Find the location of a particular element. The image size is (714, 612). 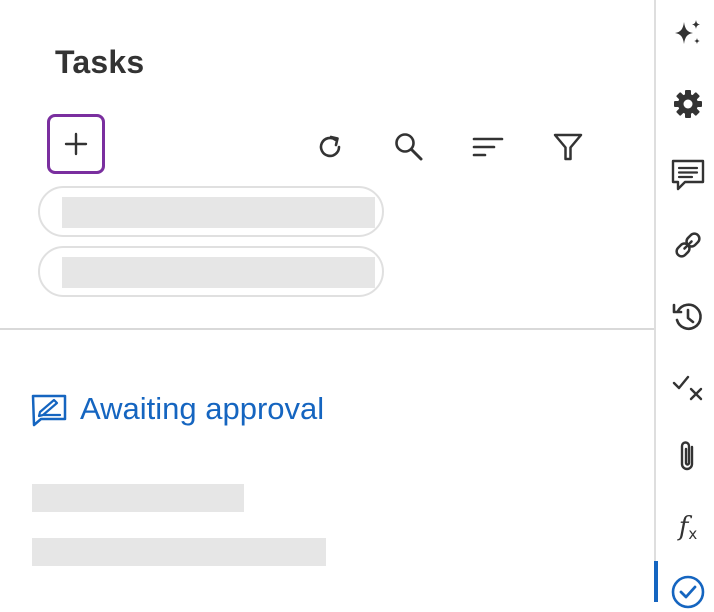

active-indicator is located at coordinates (656, 581).